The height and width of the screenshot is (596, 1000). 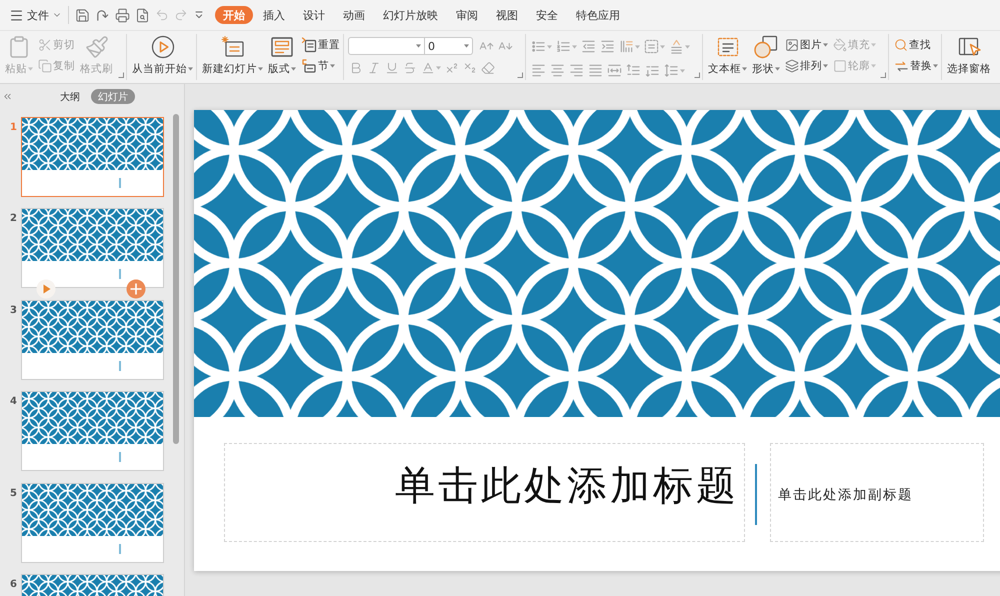 I want to click on find-button: 查找, so click(x=916, y=45).